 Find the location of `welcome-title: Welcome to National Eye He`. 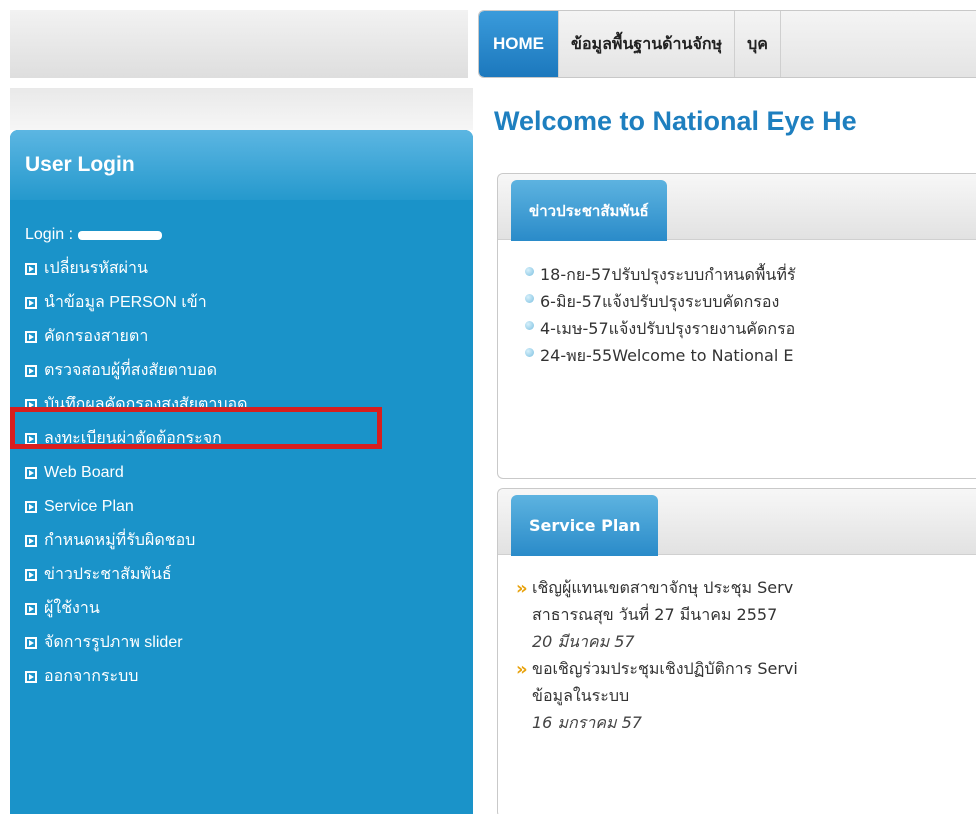

welcome-title: Welcome to National Eye He is located at coordinates (675, 121).